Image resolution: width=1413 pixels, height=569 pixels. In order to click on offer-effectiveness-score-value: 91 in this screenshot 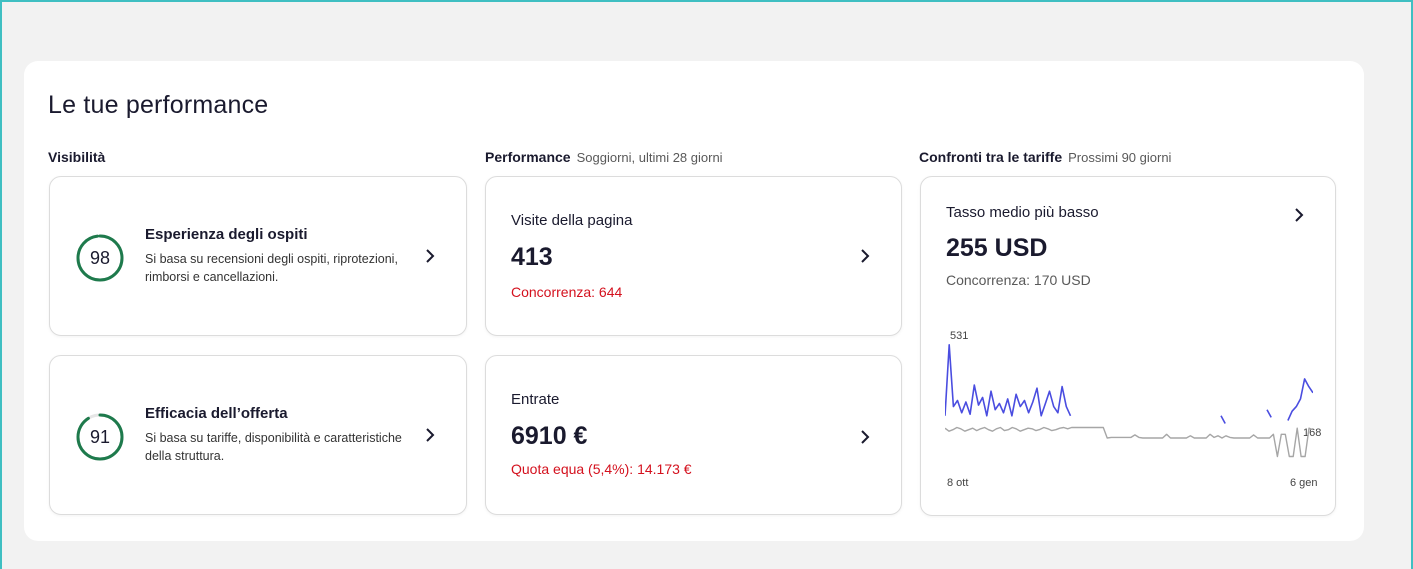, I will do `click(100, 436)`.